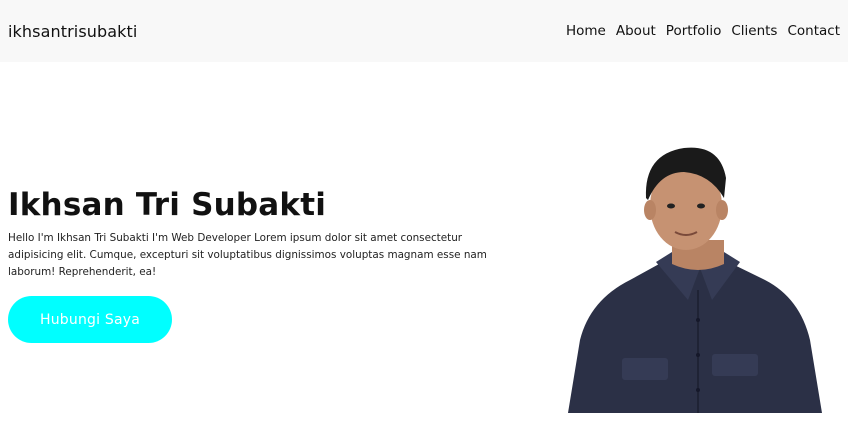 Image resolution: width=848 pixels, height=423 pixels. Describe the element at coordinates (636, 31) in the screenshot. I see `nav-link-about: About` at that location.